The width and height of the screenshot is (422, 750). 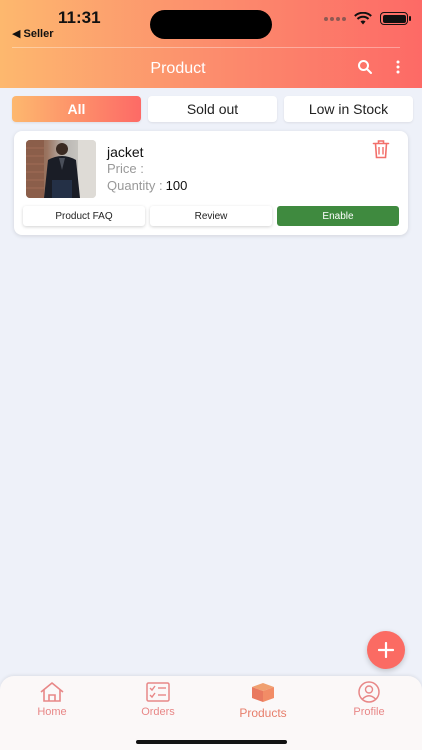 I want to click on nav-item-orders: Orders, so click(x=158, y=699).